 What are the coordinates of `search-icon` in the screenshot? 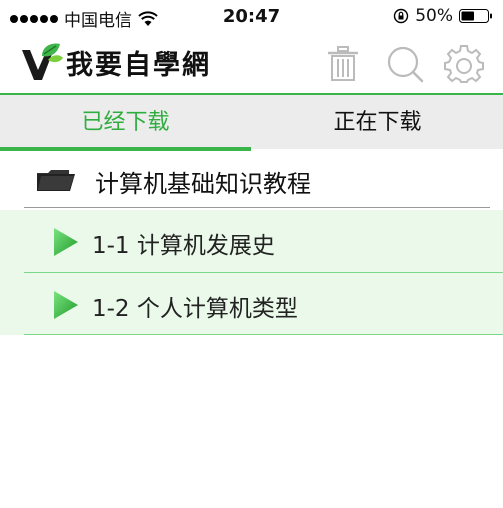 It's located at (405, 64).